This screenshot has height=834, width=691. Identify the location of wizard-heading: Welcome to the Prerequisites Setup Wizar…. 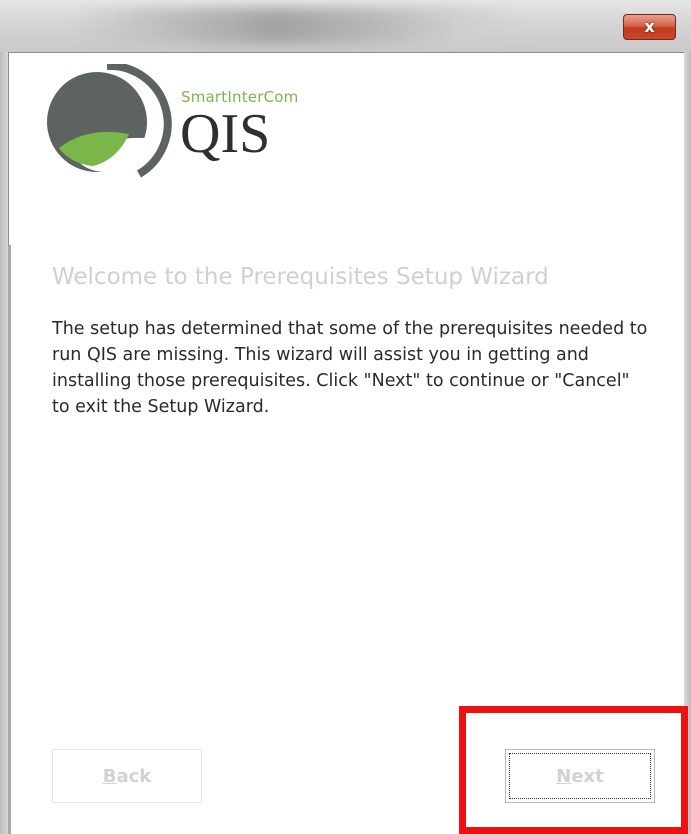
(300, 277).